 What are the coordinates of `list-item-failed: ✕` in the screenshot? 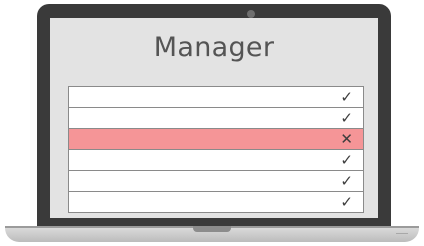 It's located at (216, 139).